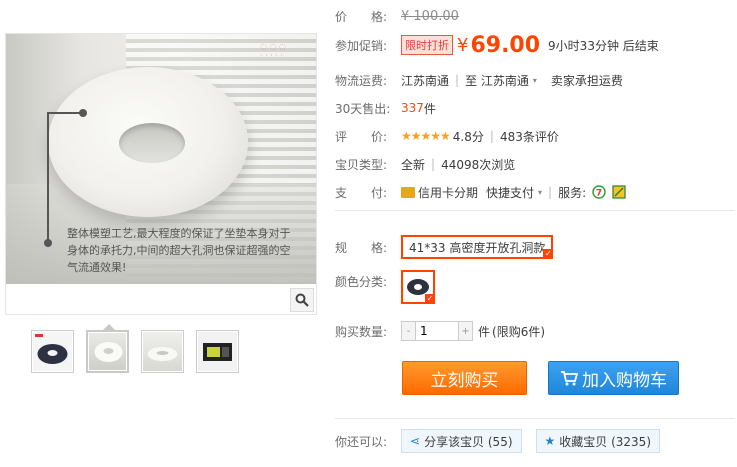 The height and width of the screenshot is (467, 737). I want to click on type-label: 宝贝类型:, so click(361, 164).